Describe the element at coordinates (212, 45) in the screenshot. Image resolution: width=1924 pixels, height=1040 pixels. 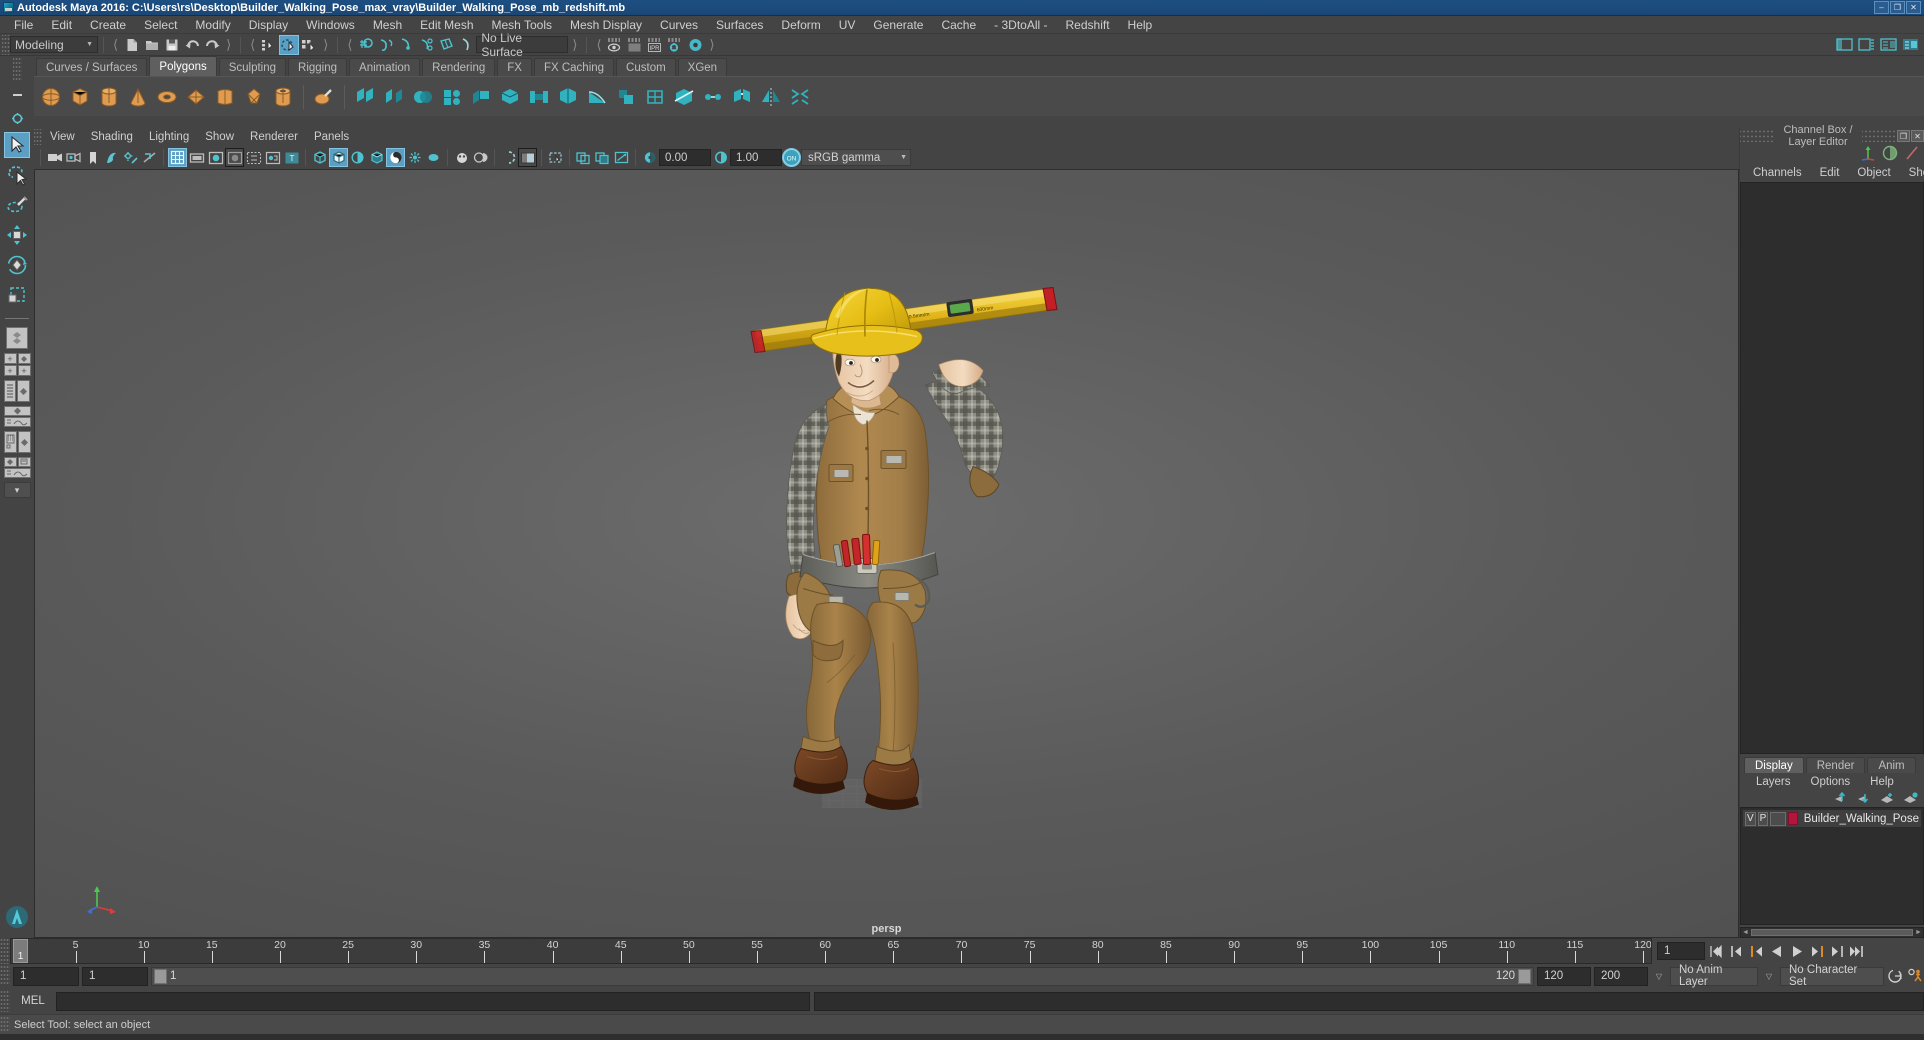
I see `redo-icon` at that location.